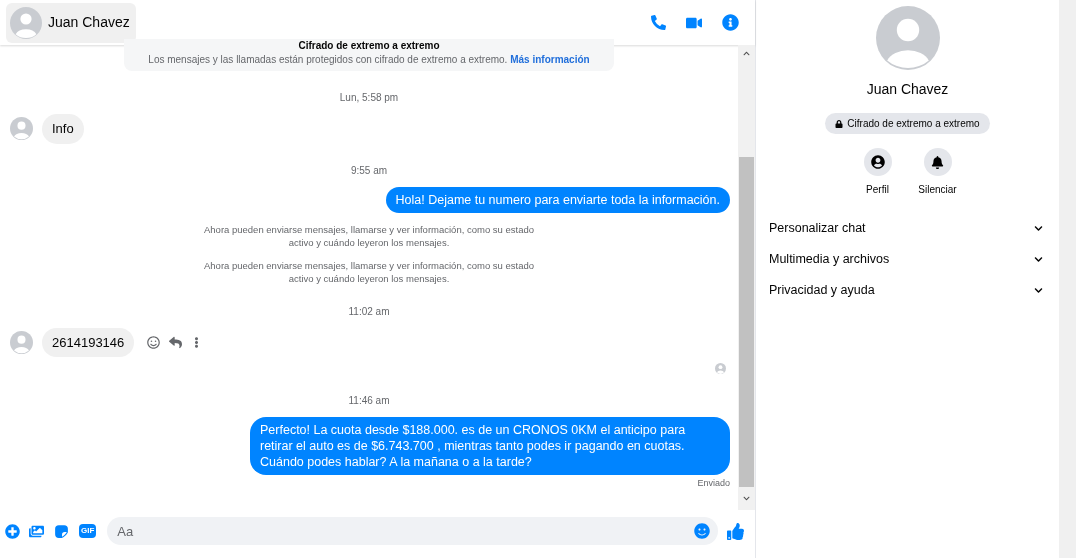  I want to click on section-header: Personalizar chat, so click(907, 228).